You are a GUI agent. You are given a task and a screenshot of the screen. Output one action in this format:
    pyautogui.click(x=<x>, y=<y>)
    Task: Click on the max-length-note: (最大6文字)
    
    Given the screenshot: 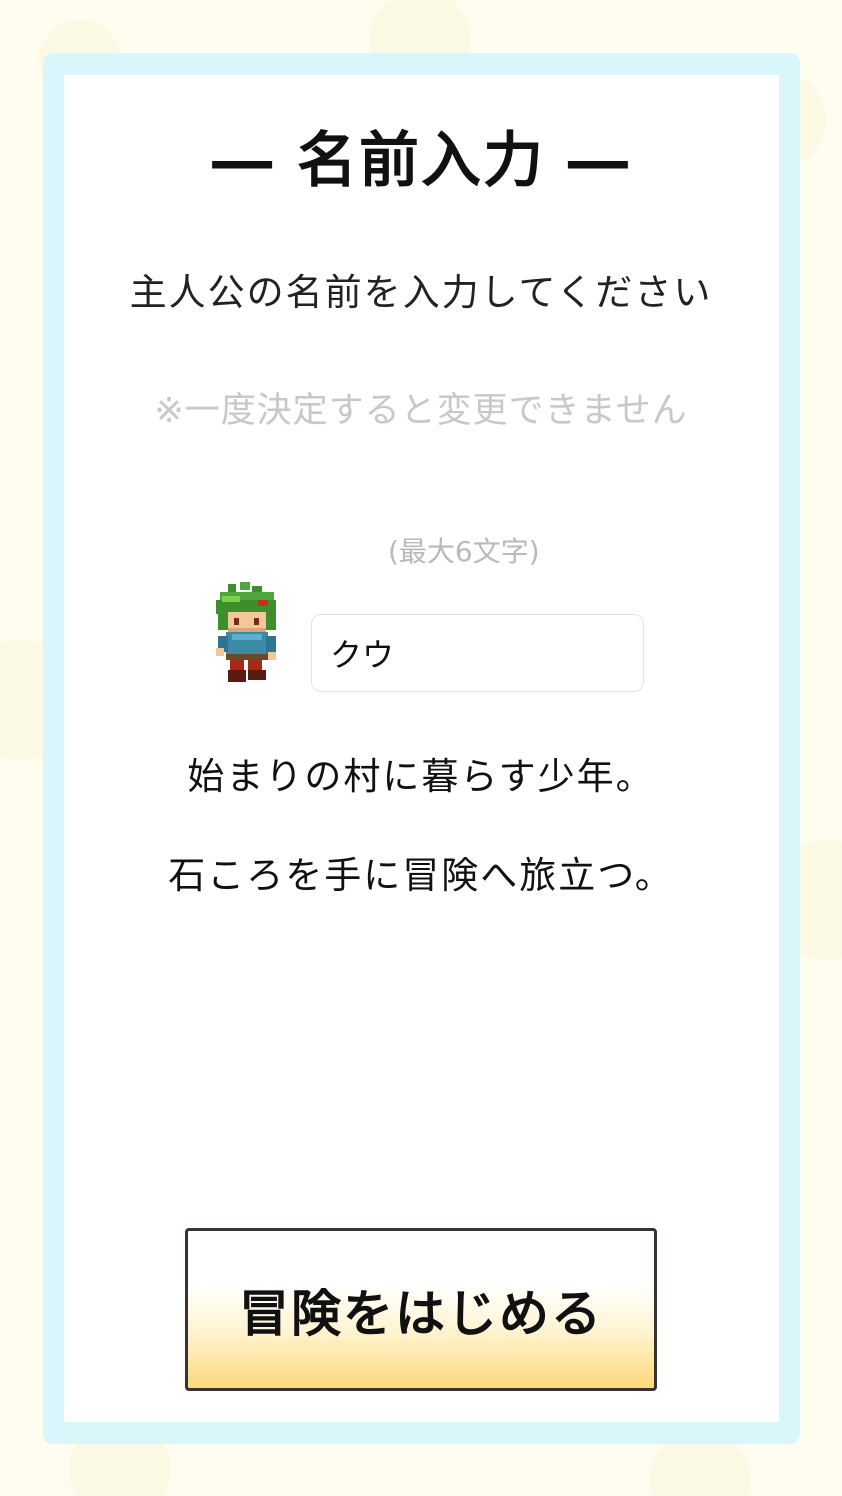 What is the action you would take?
    pyautogui.click(x=464, y=551)
    